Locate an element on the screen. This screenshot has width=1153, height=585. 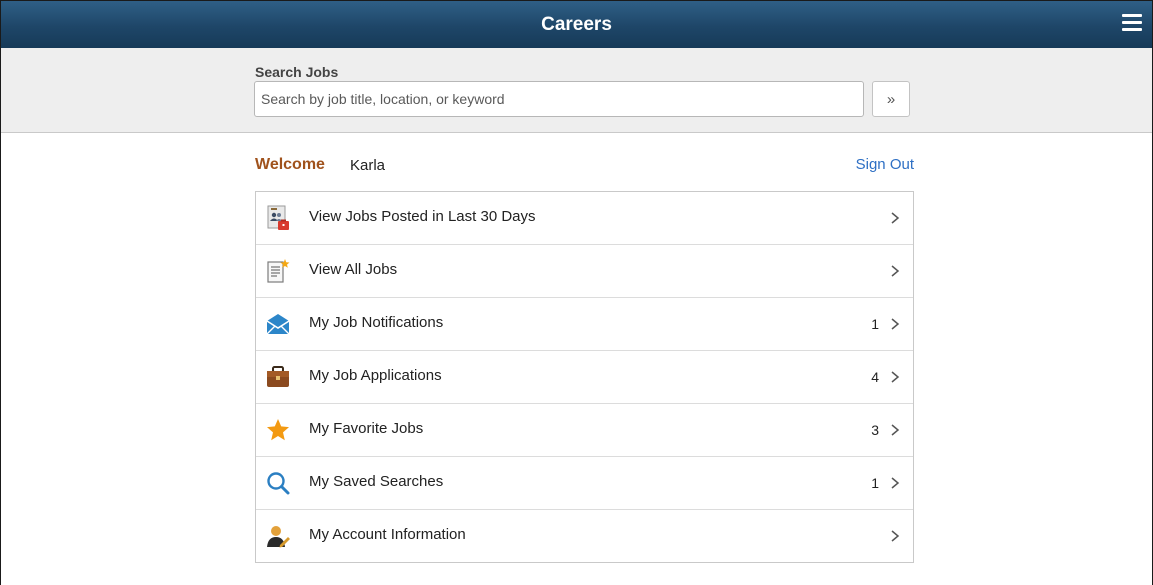
menu-item-account-information: My Account Information is located at coordinates (584, 536).